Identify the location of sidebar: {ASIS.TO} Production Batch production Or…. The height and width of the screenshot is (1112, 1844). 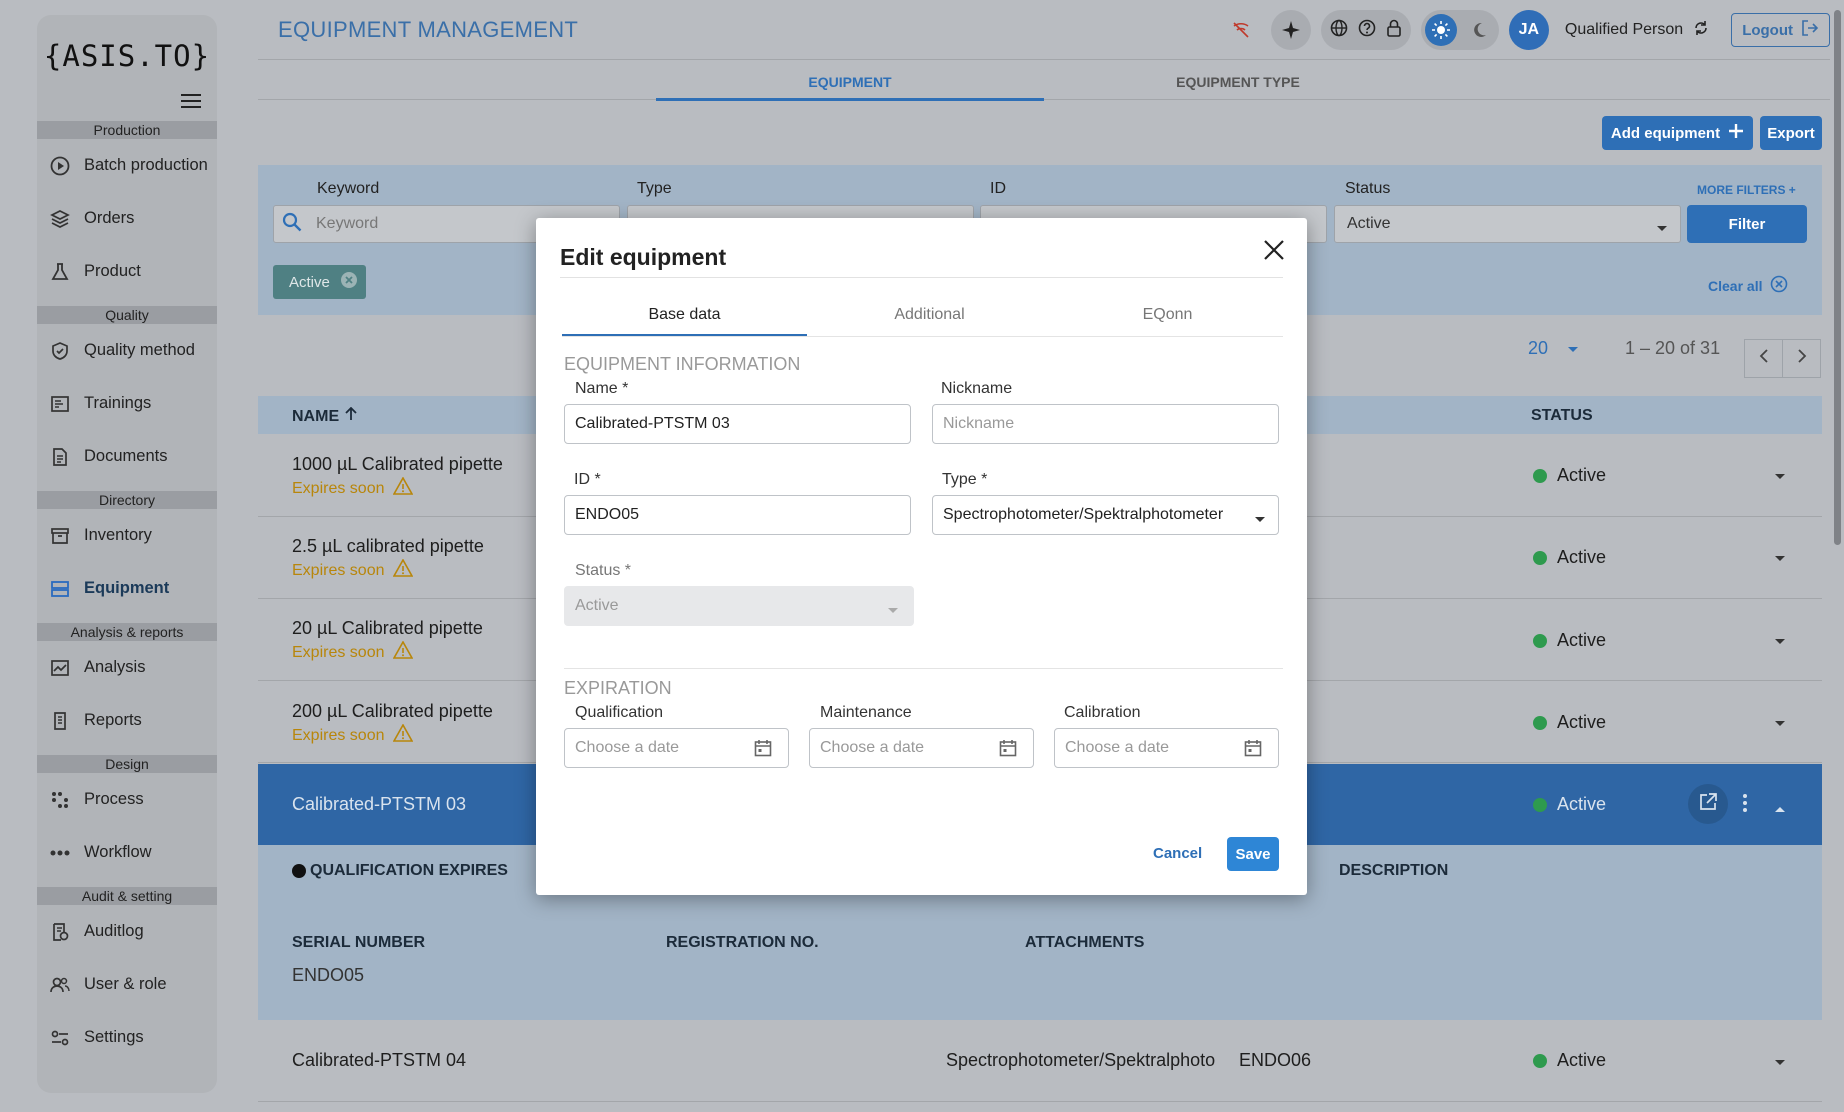
(127, 554).